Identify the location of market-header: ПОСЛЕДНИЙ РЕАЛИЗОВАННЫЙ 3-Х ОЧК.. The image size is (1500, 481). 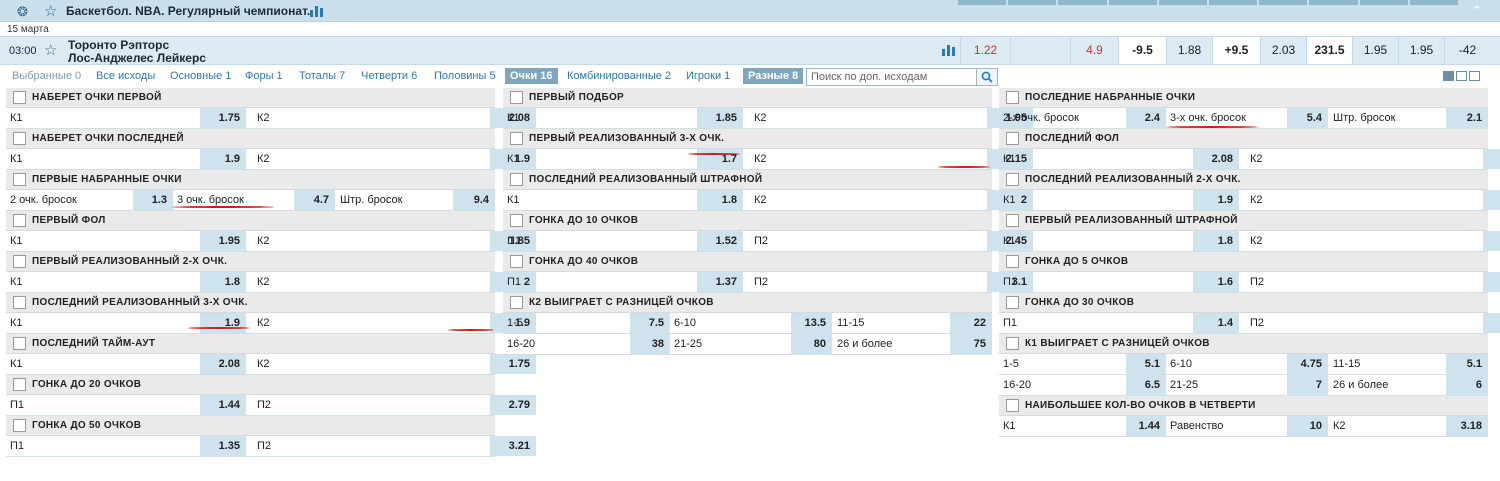
(250, 303).